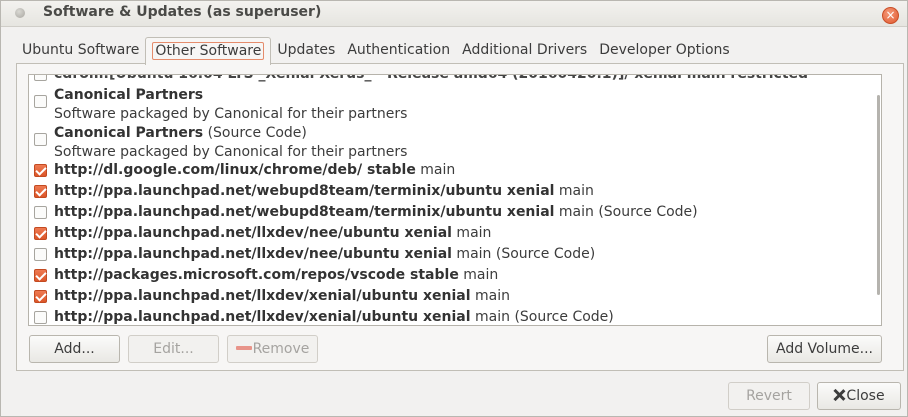  Describe the element at coordinates (890, 15) in the screenshot. I see `window-close-icon: ×` at that location.